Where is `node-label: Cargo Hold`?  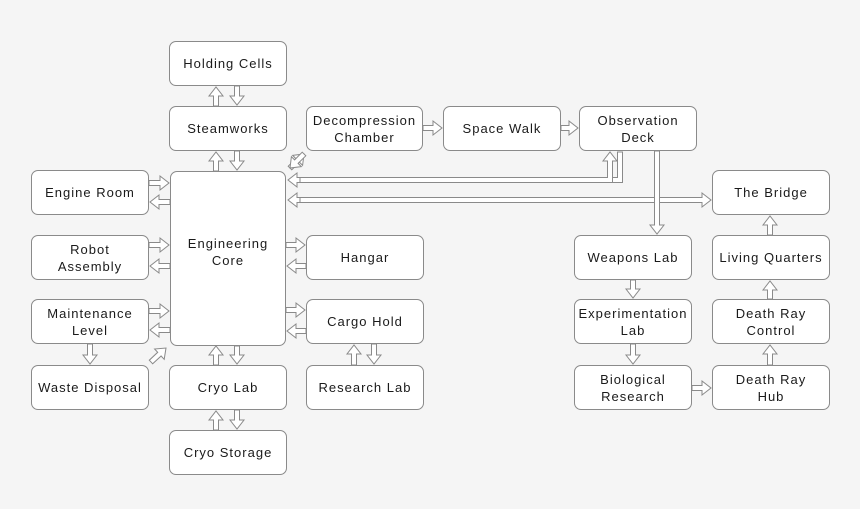 node-label: Cargo Hold is located at coordinates (365, 321).